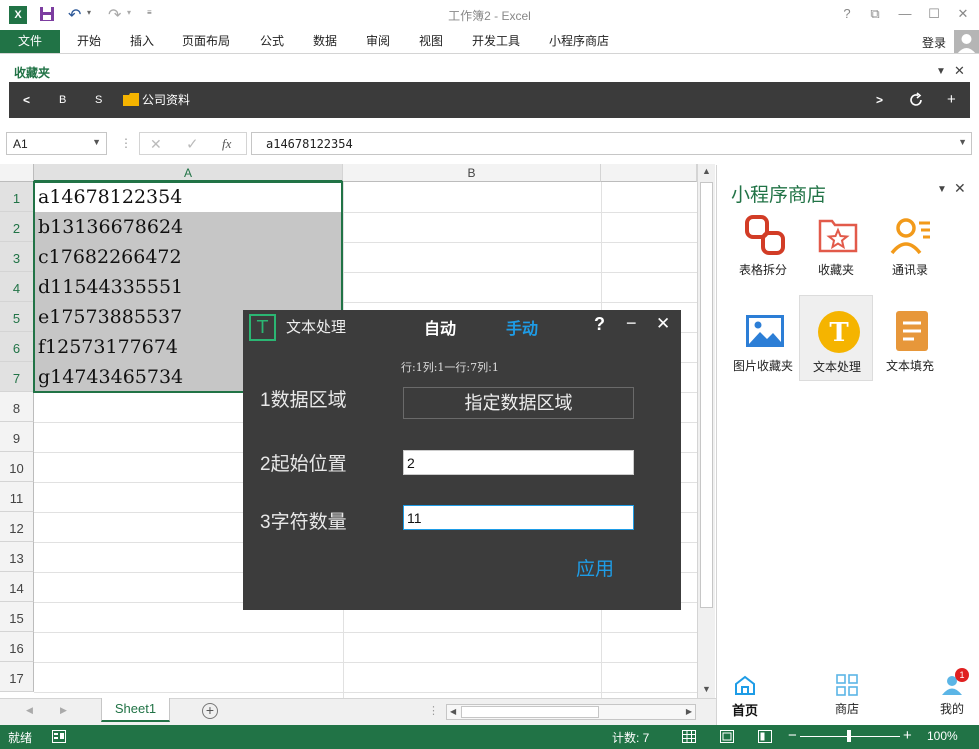 This screenshot has height=749, width=979. I want to click on help-button: ?, so click(847, 14).